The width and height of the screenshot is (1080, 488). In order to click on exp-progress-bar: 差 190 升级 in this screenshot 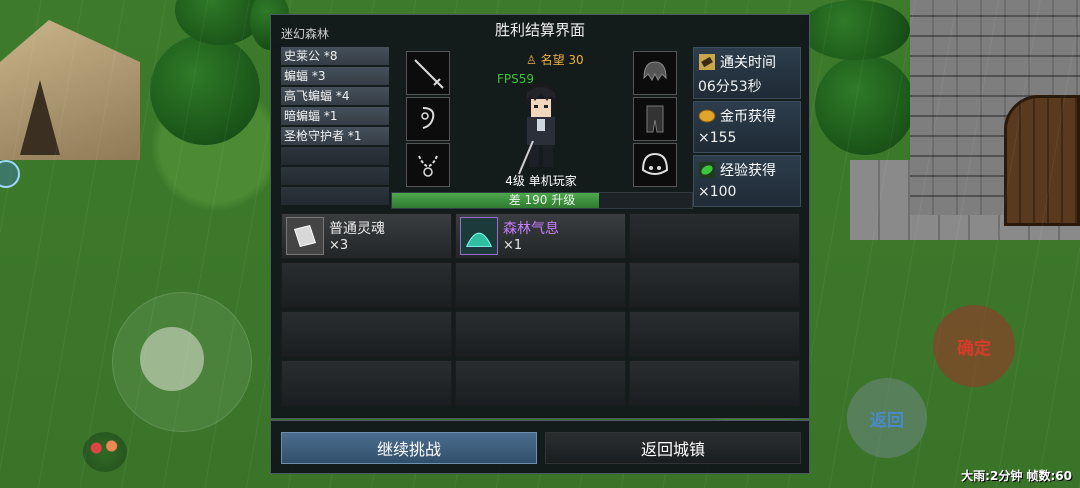, I will do `click(542, 200)`.